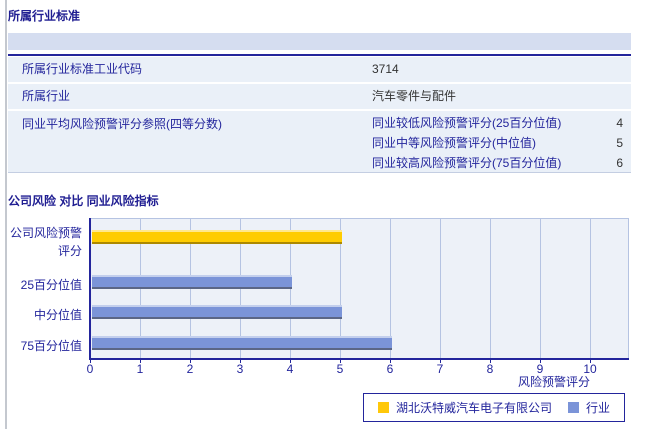 The image size is (645, 429). I want to click on subrow-low-risk: 同业较低风险预警评分(25百分位值) 4, so click(497, 123).